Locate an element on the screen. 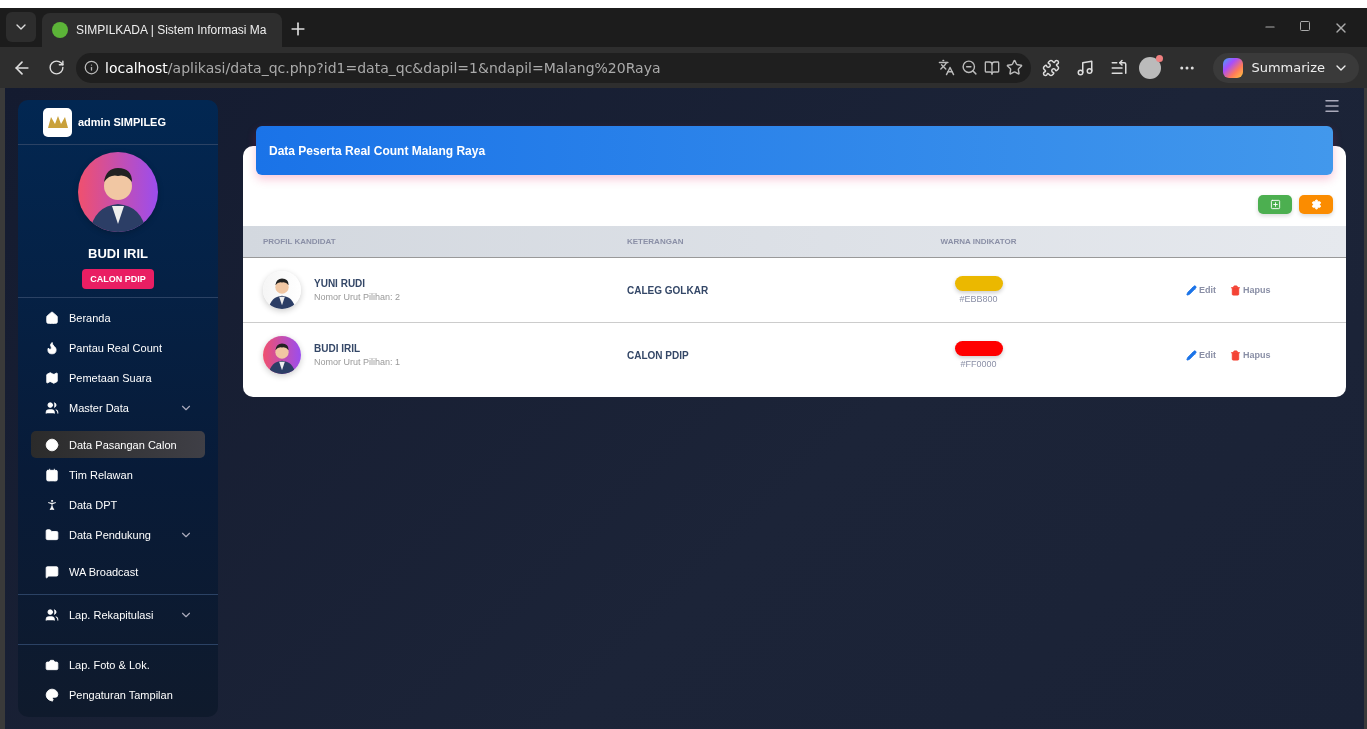  browser-tab: SIMPILKADA | Sistem Informasi Ma is located at coordinates (162, 30).